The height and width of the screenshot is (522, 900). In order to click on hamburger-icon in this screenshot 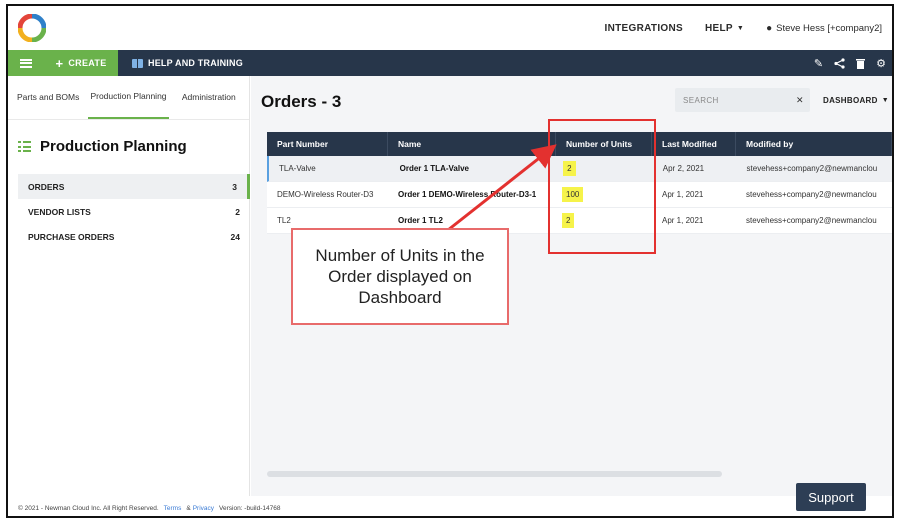, I will do `click(26, 63)`.